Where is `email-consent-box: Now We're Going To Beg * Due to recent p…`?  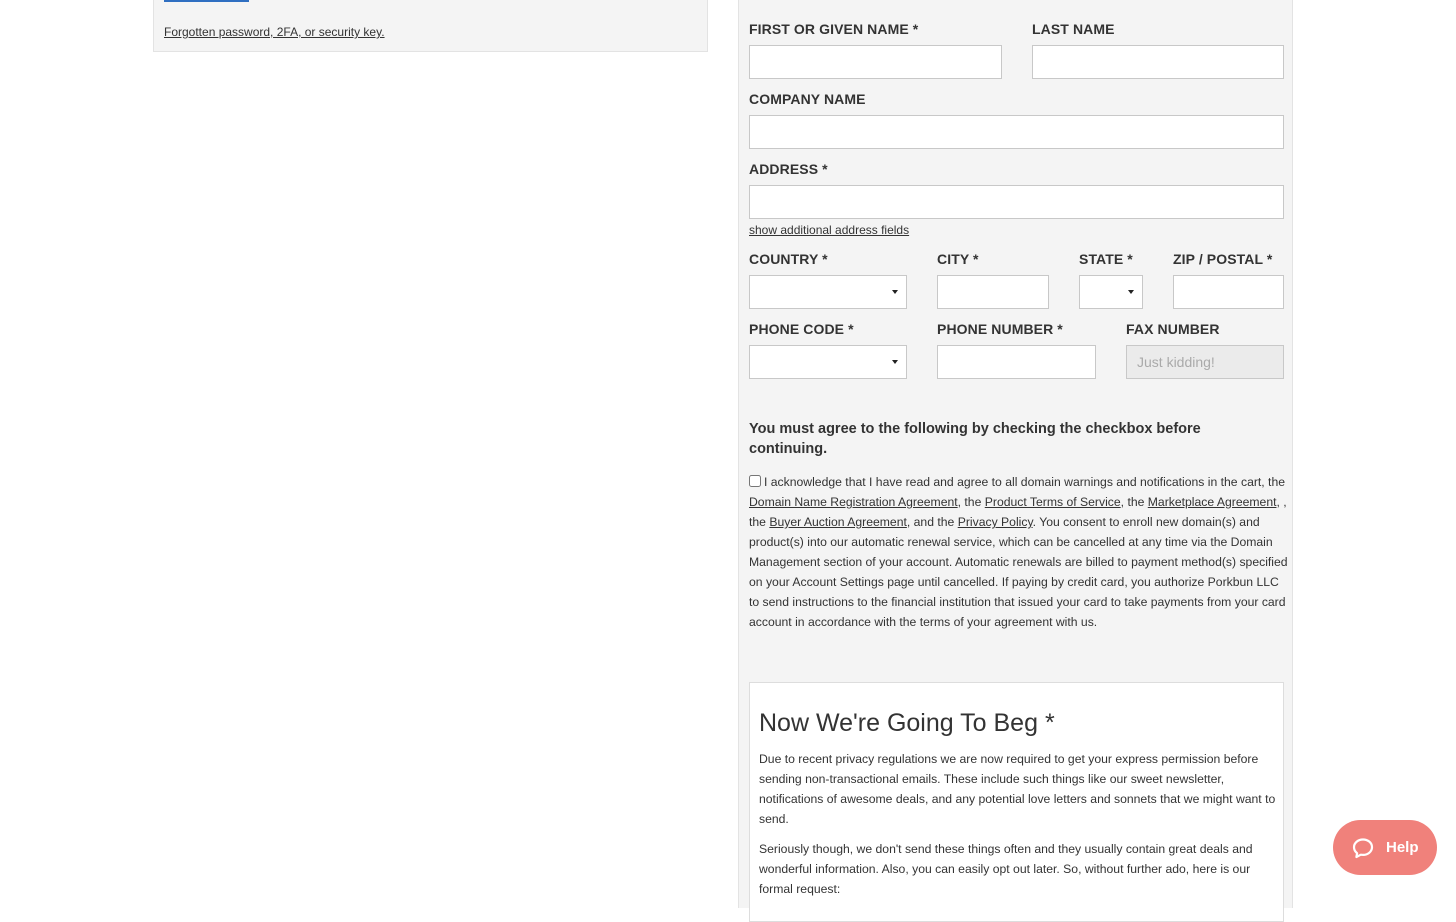
email-consent-box: Now We're Going To Beg * Due to recent p… is located at coordinates (1016, 802).